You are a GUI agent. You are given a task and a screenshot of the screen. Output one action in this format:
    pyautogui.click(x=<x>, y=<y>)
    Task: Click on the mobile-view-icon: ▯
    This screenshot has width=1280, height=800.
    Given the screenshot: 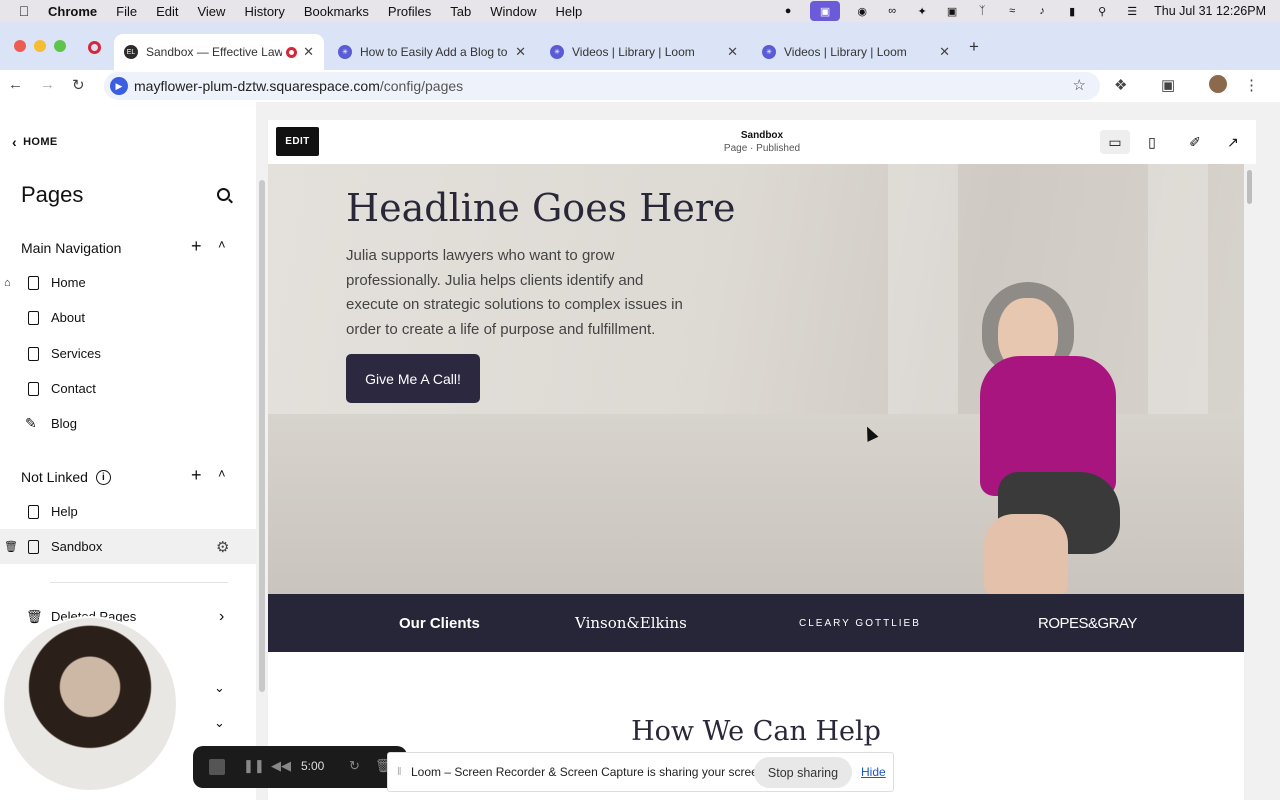 What is the action you would take?
    pyautogui.click(x=1152, y=142)
    